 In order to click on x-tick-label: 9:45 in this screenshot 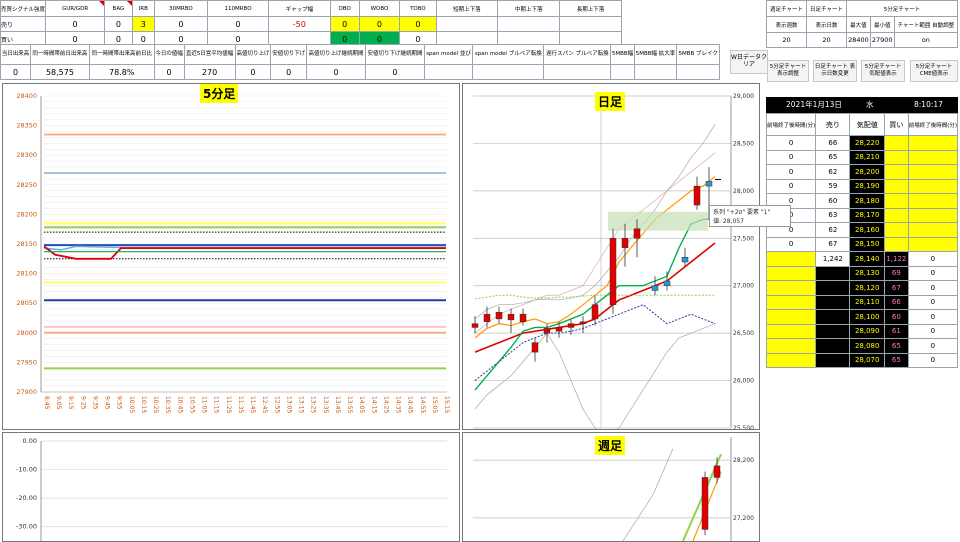, I will do `click(107, 403)`.